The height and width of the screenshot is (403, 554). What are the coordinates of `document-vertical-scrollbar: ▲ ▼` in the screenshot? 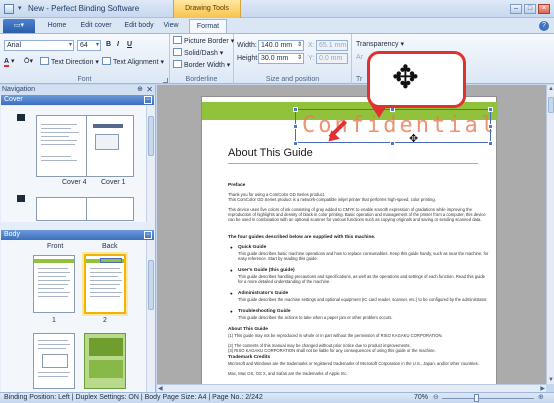 It's located at (550, 234).